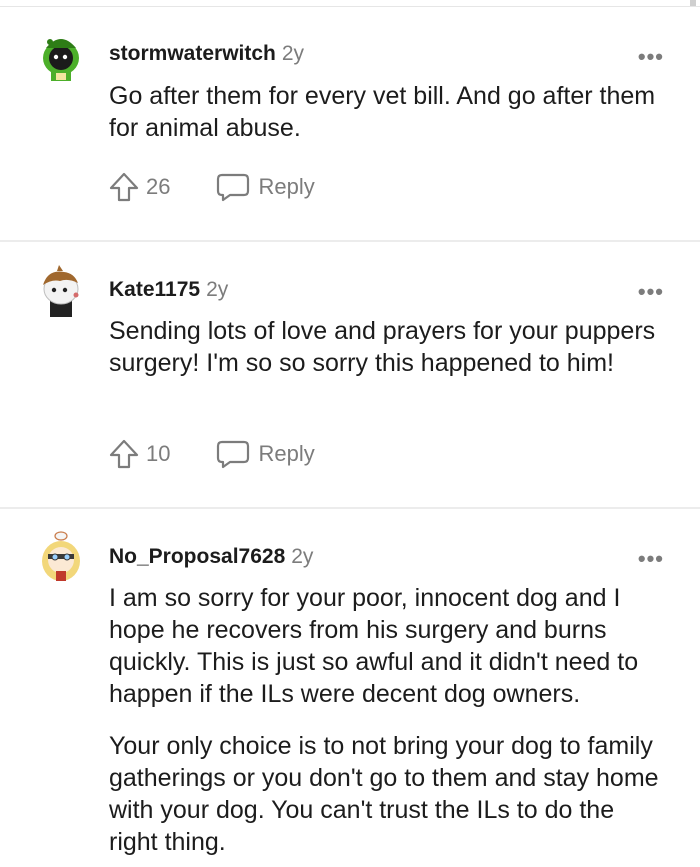  I want to click on username: stormwaterwitch, so click(192, 53).